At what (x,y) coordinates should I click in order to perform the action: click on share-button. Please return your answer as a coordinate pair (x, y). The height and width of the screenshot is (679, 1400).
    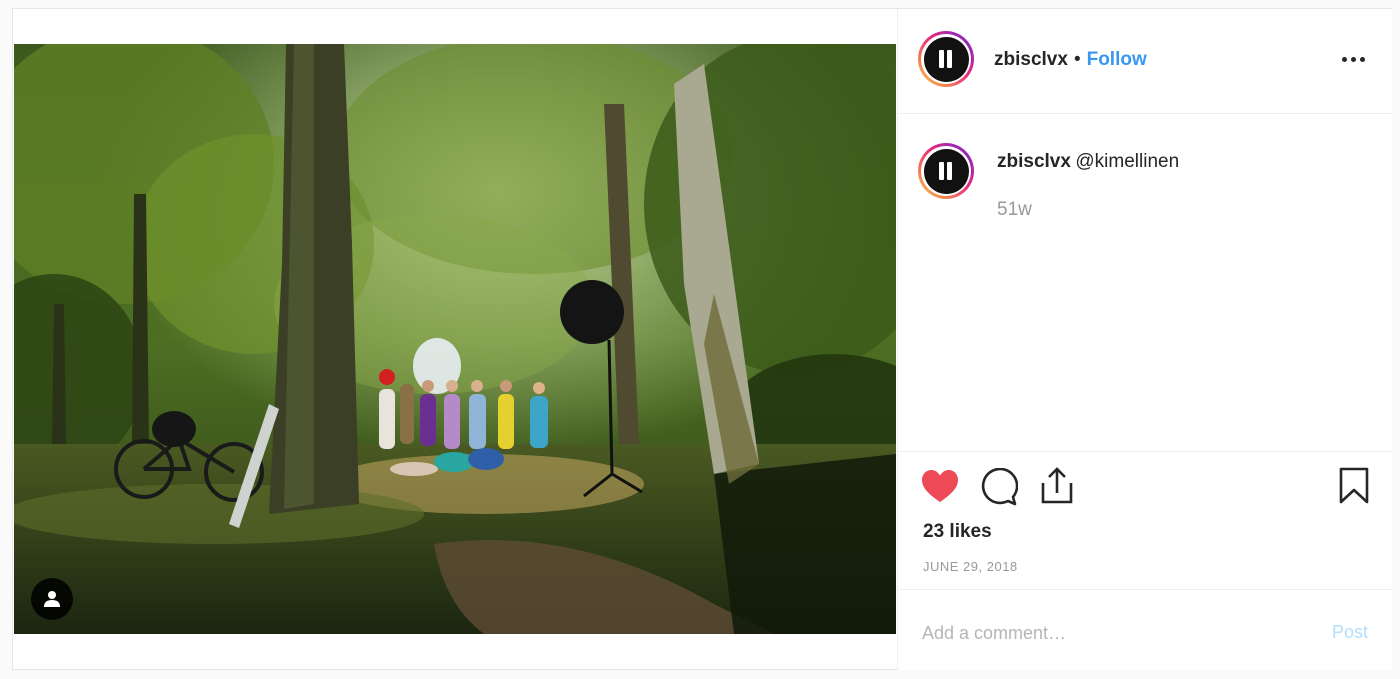
    Looking at the image, I should click on (1057, 488).